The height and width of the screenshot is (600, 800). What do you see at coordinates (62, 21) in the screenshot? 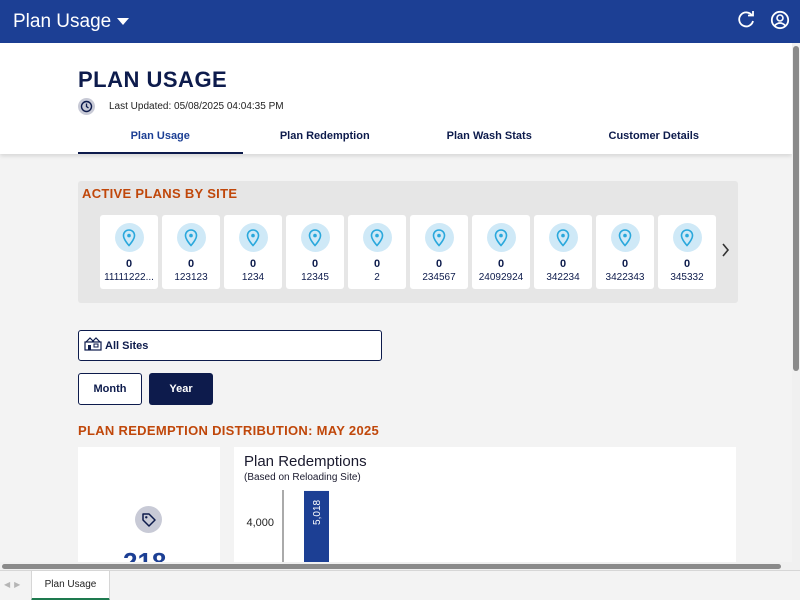
I see `app-title: Plan Usage` at bounding box center [62, 21].